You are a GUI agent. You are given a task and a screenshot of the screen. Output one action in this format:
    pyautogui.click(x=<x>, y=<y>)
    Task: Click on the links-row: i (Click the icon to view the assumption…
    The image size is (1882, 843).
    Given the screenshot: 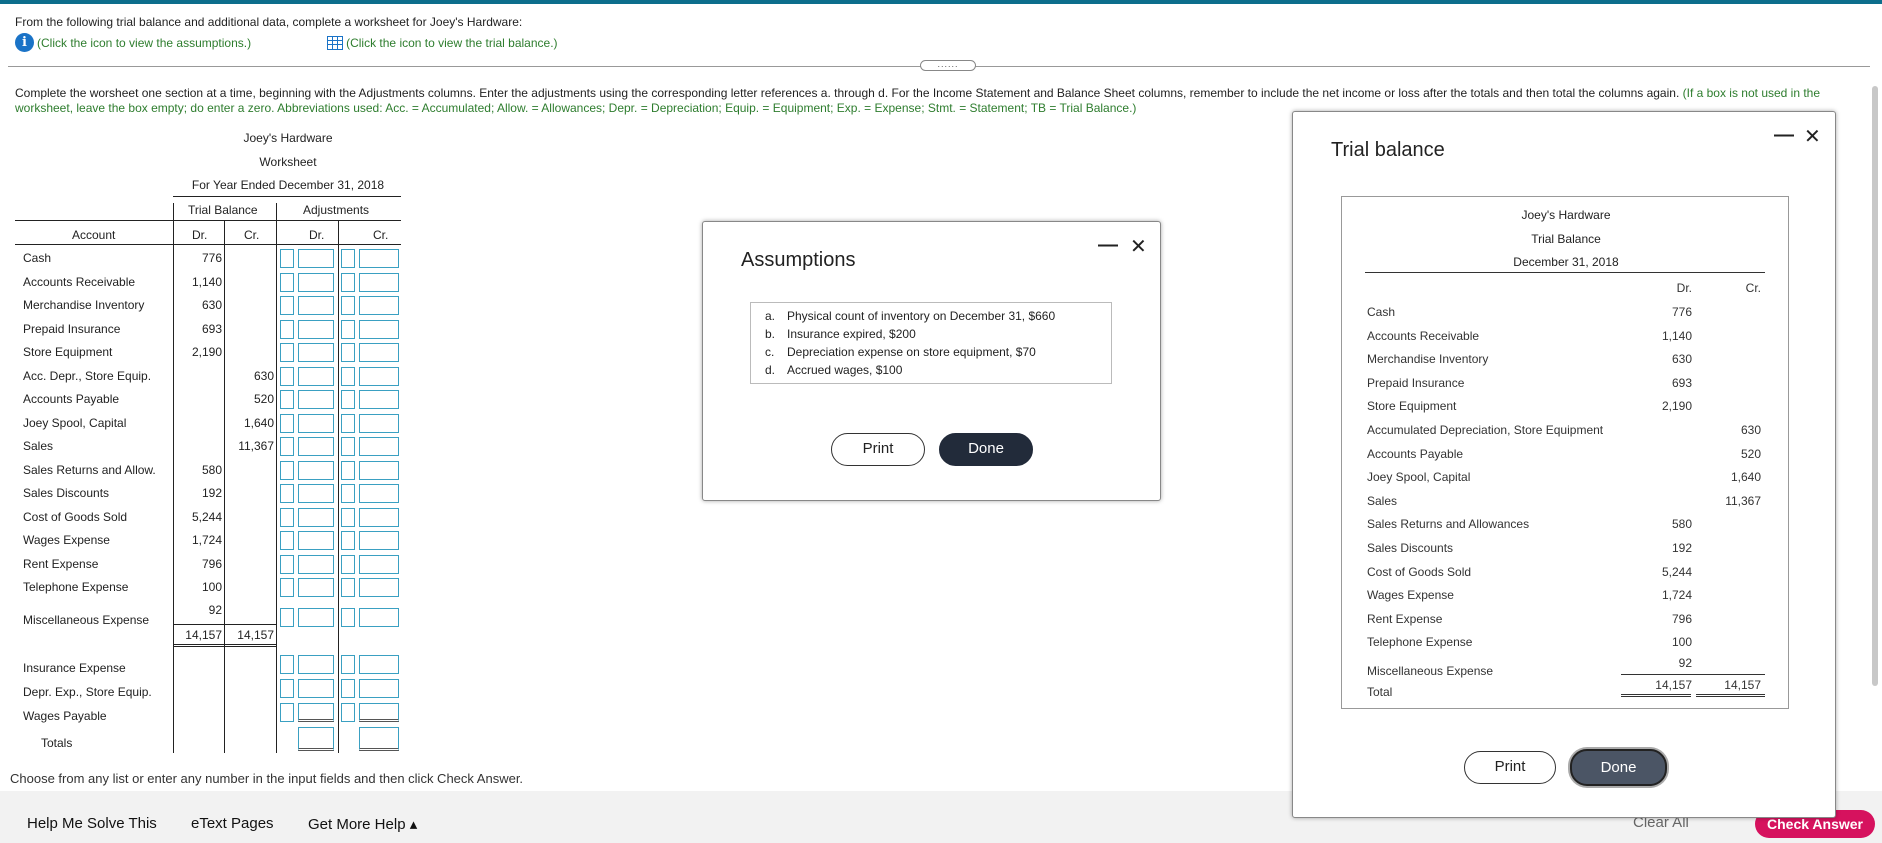 What is the action you would take?
    pyautogui.click(x=286, y=42)
    